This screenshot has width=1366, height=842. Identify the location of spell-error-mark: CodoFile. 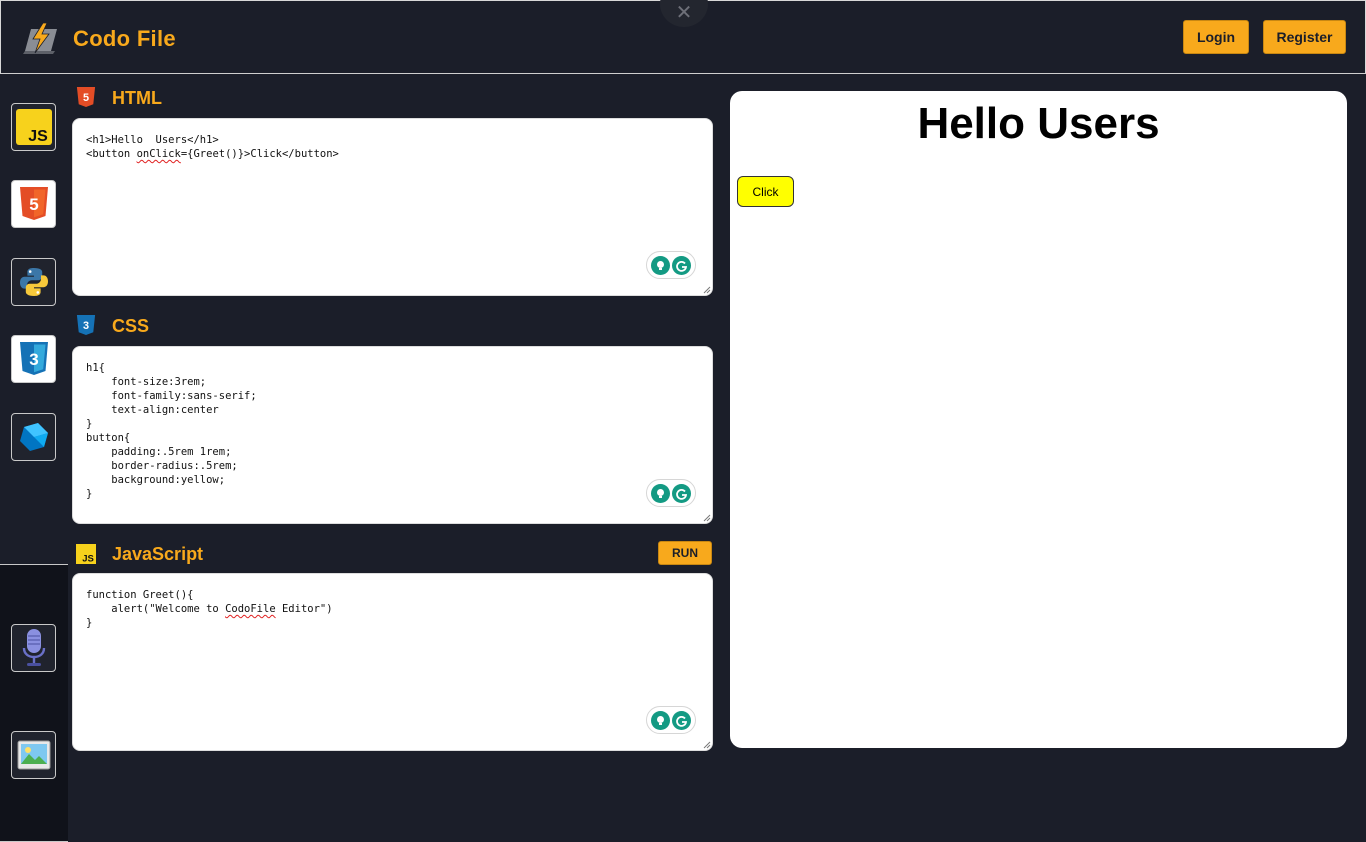
(250, 609).